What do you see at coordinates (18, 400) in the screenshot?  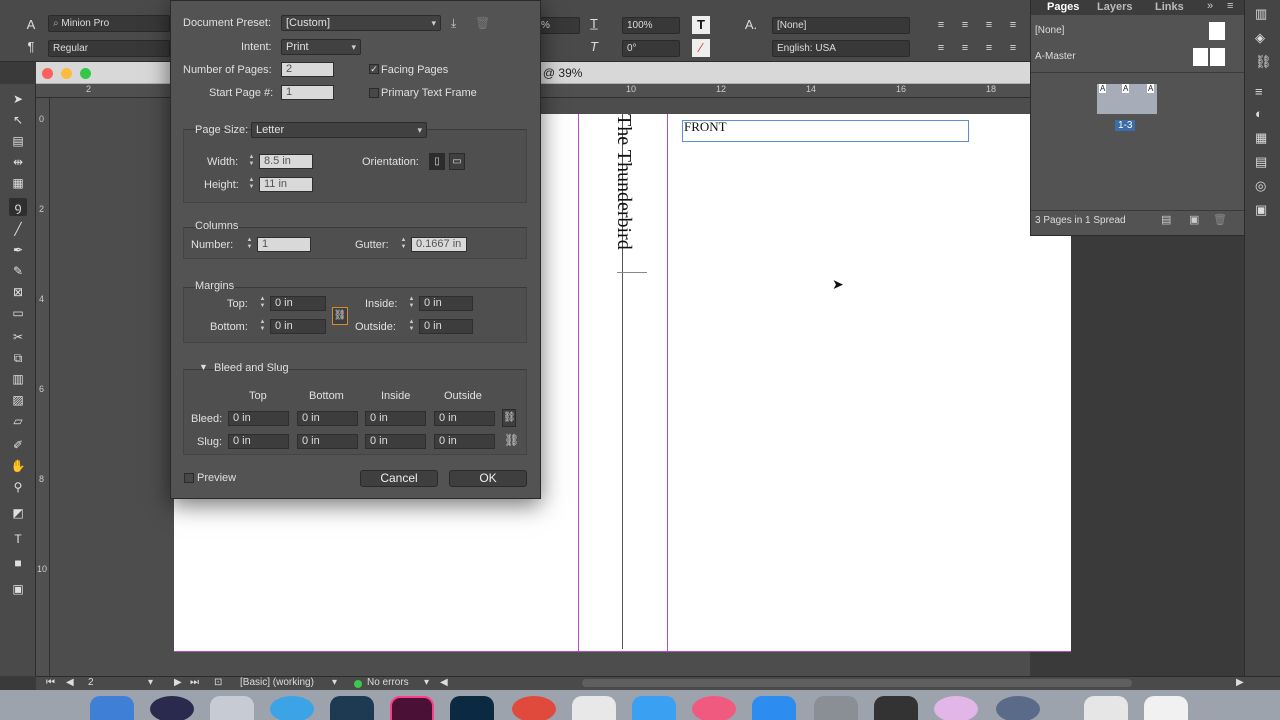 I see `gradient-feather-tool-icon: ▨` at bounding box center [18, 400].